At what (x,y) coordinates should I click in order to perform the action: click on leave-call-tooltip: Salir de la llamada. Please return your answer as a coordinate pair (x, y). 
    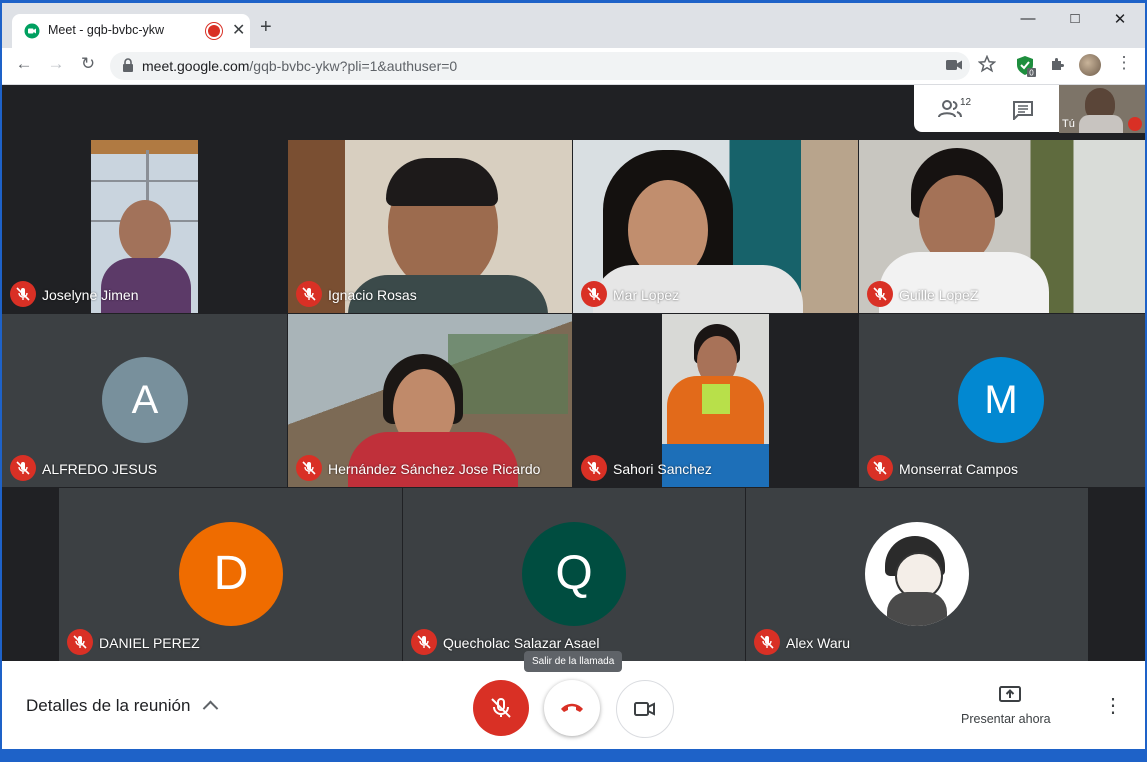
    Looking at the image, I should click on (573, 661).